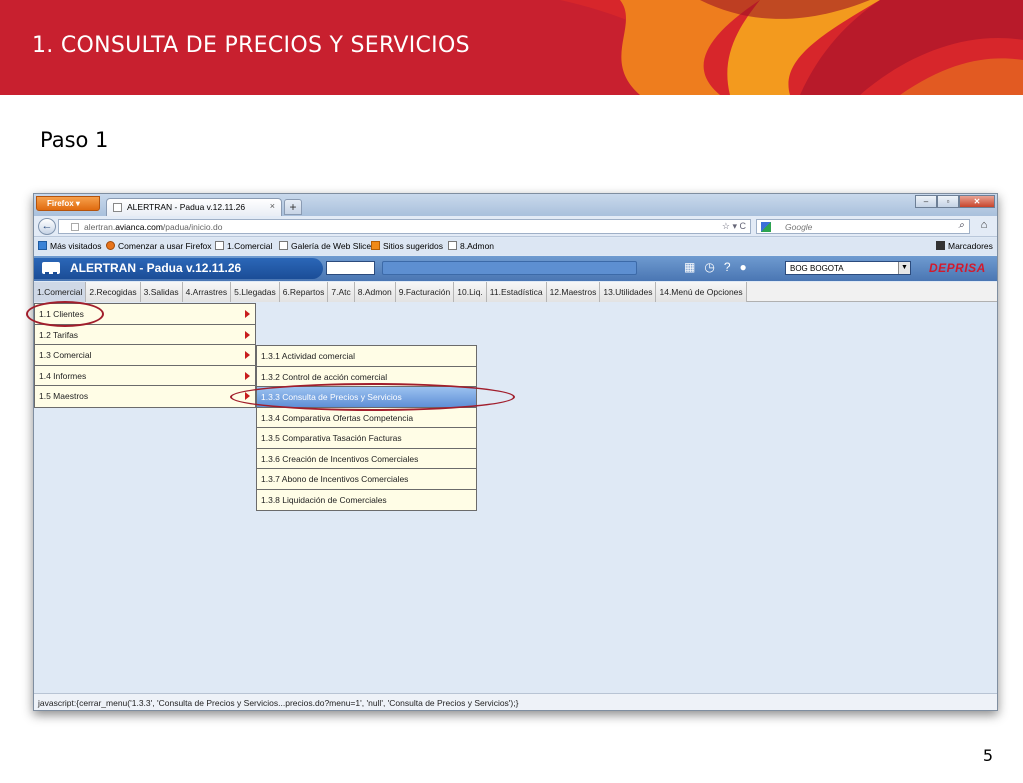 The width and height of the screenshot is (1023, 783). What do you see at coordinates (139, 227) in the screenshot?
I see `url-domain: avianca.com` at bounding box center [139, 227].